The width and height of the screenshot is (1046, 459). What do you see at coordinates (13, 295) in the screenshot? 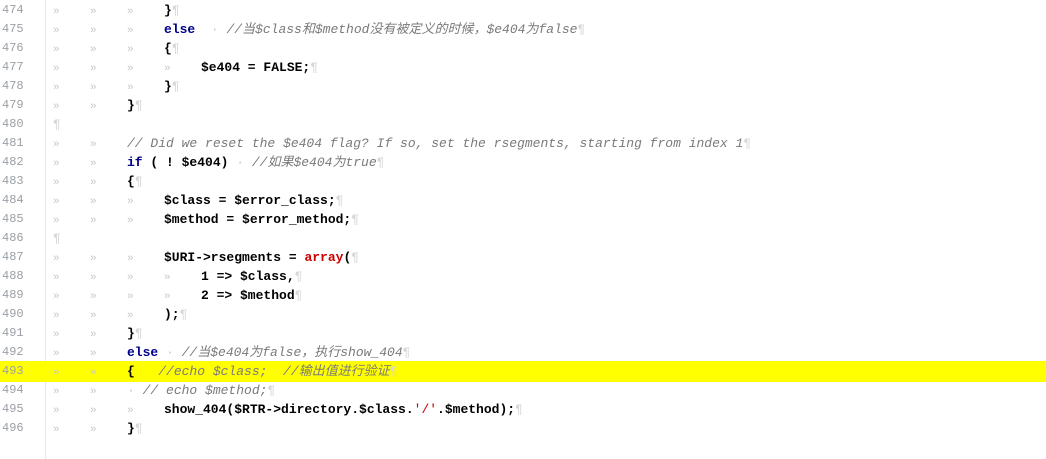
I see `line-number: 489` at bounding box center [13, 295].